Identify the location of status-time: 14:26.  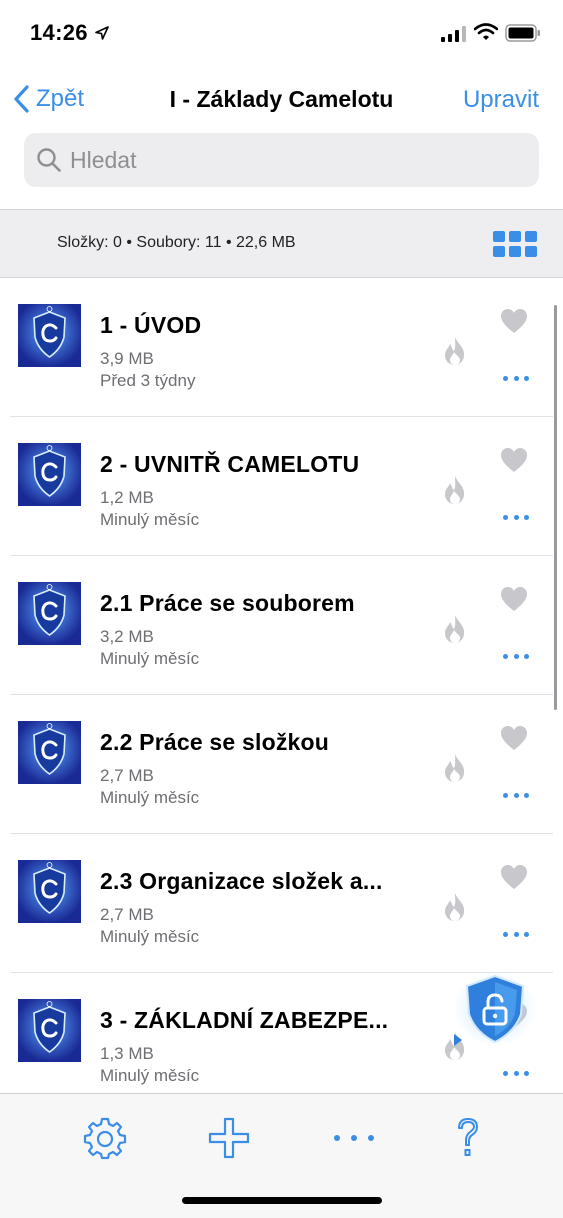
(59, 32).